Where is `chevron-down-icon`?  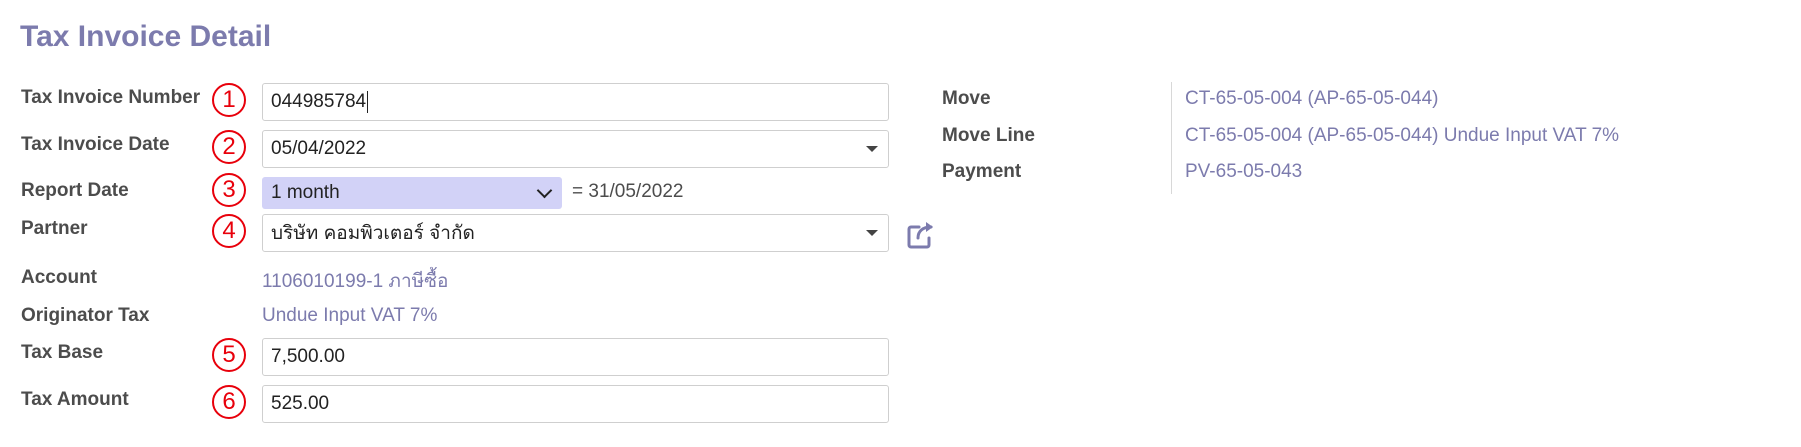
chevron-down-icon is located at coordinates (544, 190).